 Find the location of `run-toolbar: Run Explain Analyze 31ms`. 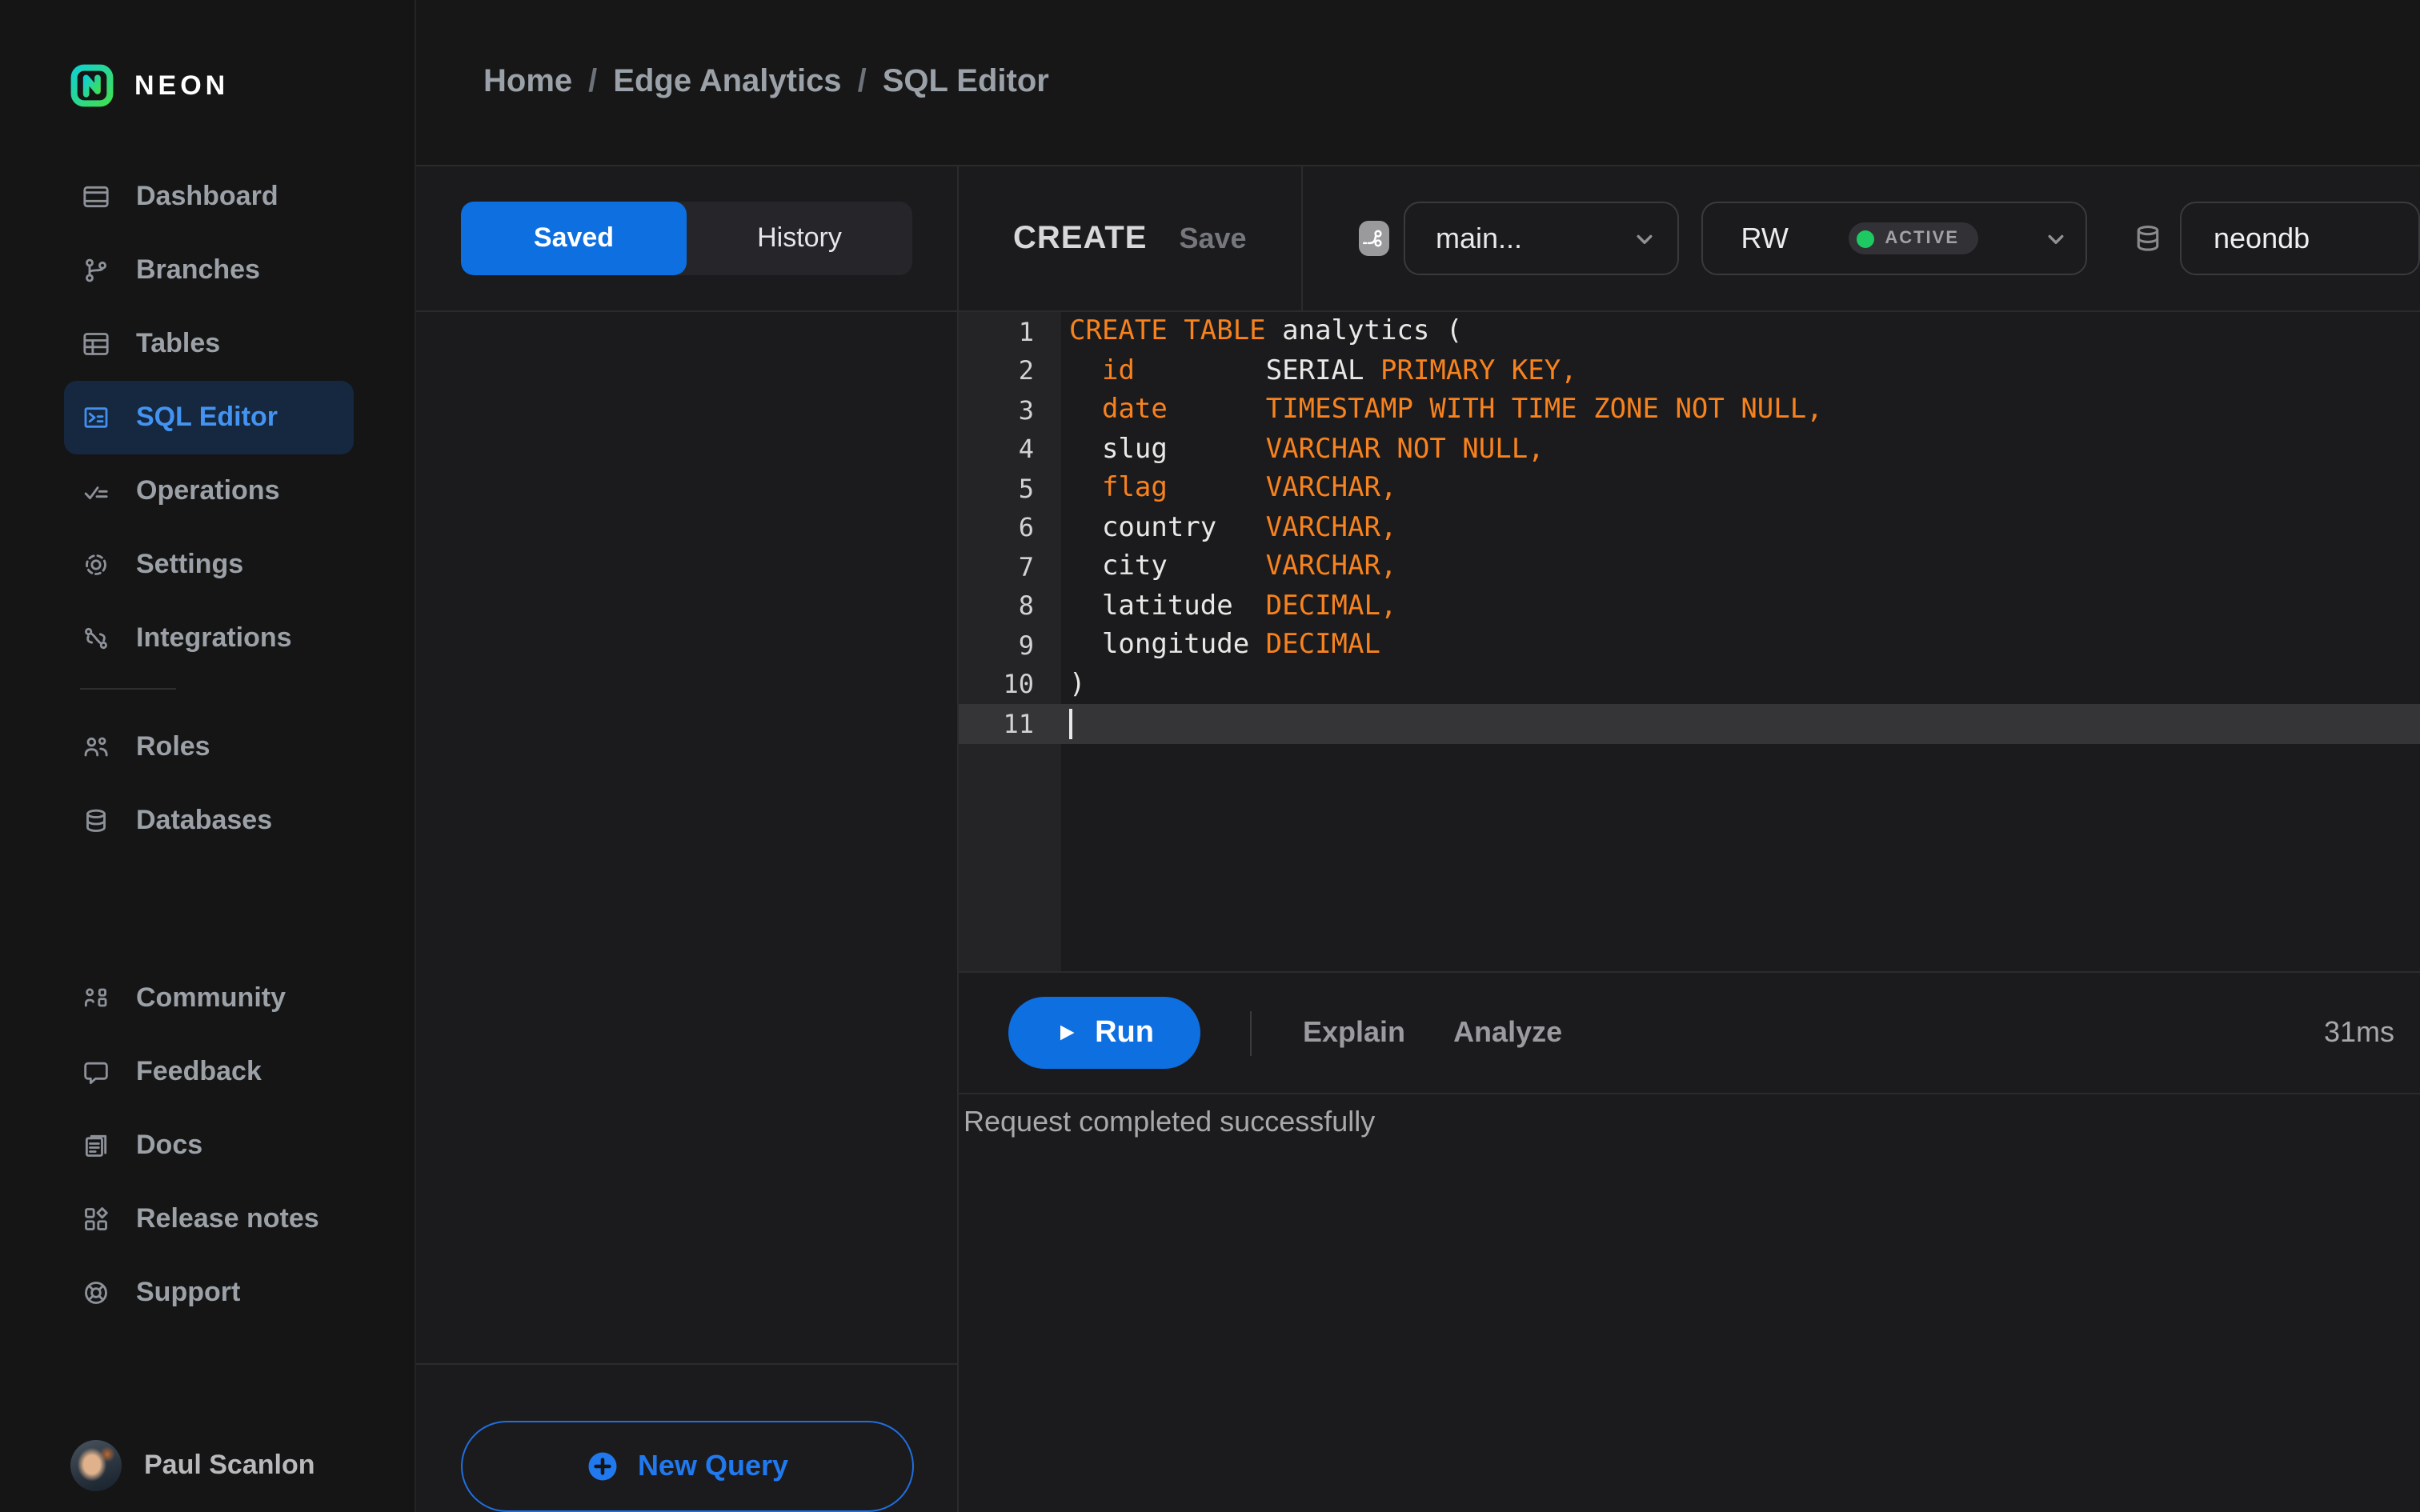

run-toolbar: Run Explain Analyze 31ms is located at coordinates (1689, 1032).